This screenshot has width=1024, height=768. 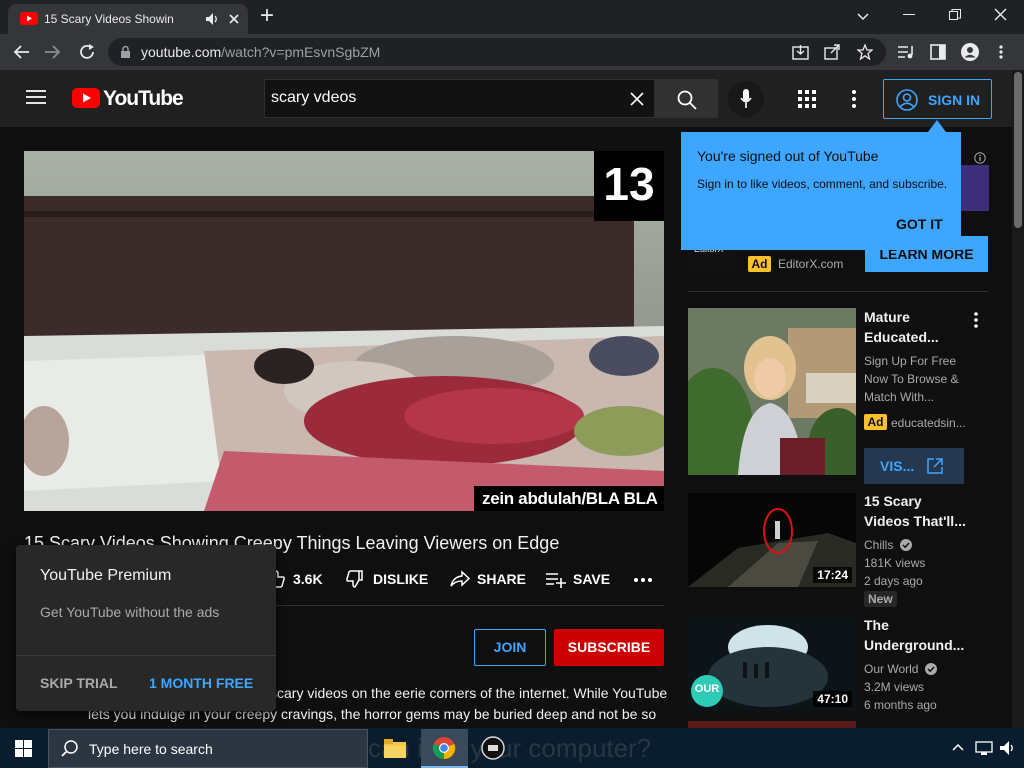 What do you see at coordinates (772, 664) in the screenshot?
I see `related-video-thumbnail: OUR 47:10` at bounding box center [772, 664].